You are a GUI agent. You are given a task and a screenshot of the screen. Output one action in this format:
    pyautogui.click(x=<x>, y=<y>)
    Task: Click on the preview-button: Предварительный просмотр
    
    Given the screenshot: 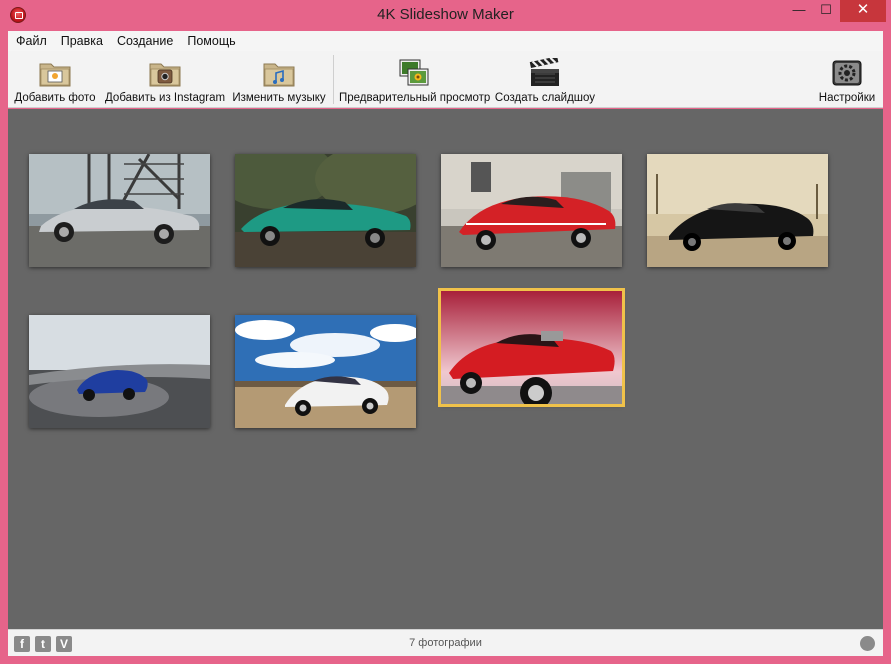 What is the action you would take?
    pyautogui.click(x=415, y=79)
    